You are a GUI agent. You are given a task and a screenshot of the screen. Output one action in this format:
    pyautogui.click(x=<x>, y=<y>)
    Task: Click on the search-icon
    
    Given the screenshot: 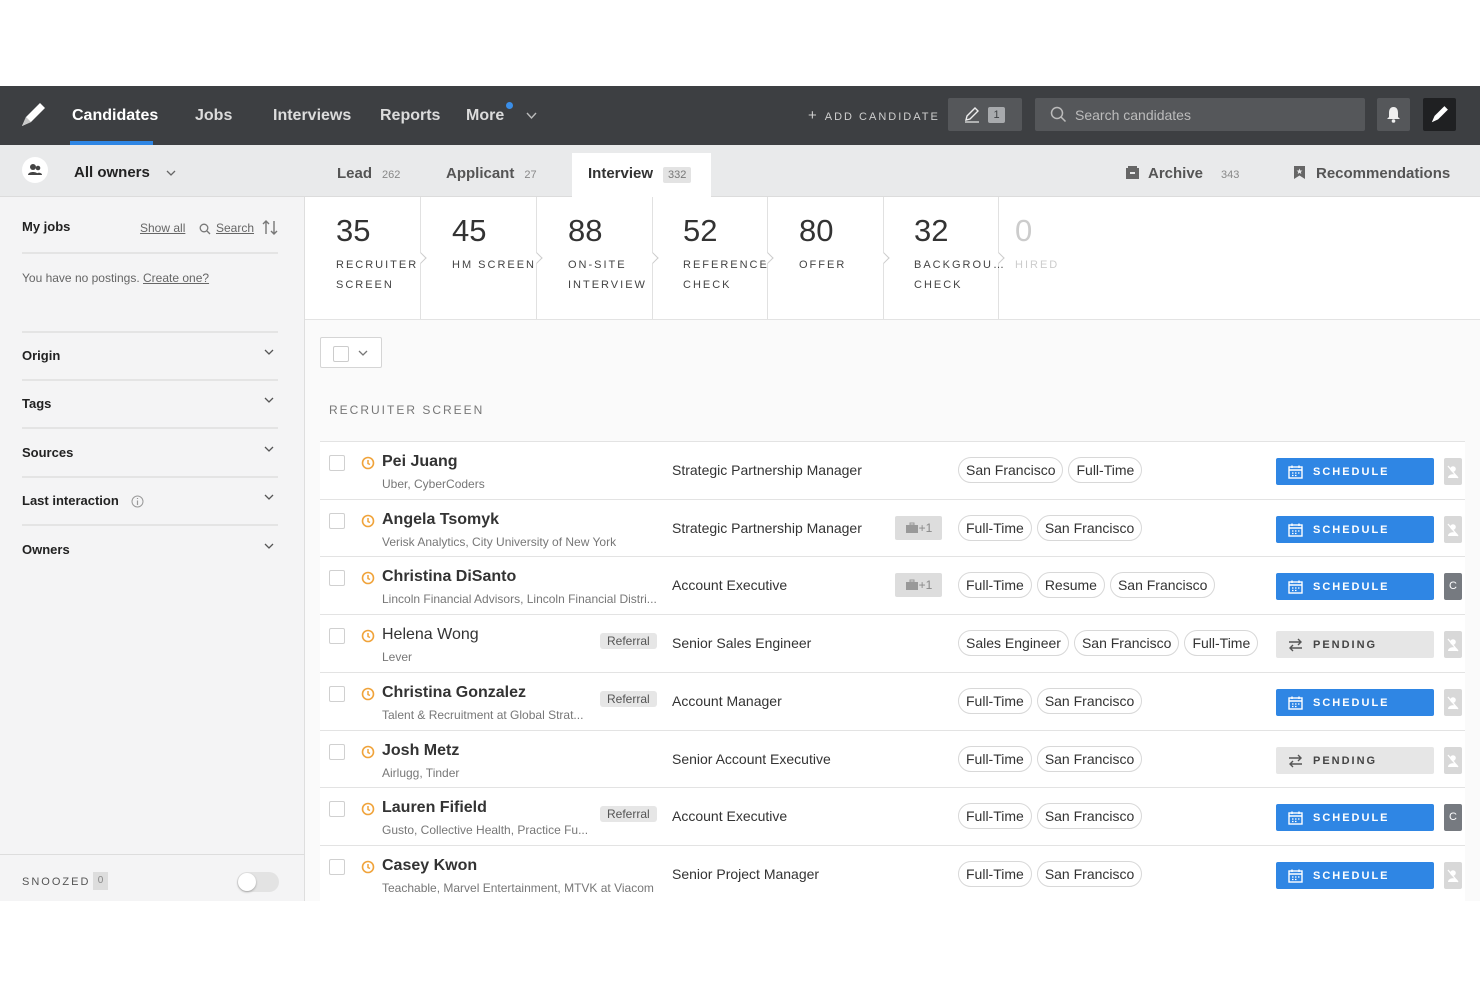 What is the action you would take?
    pyautogui.click(x=205, y=229)
    